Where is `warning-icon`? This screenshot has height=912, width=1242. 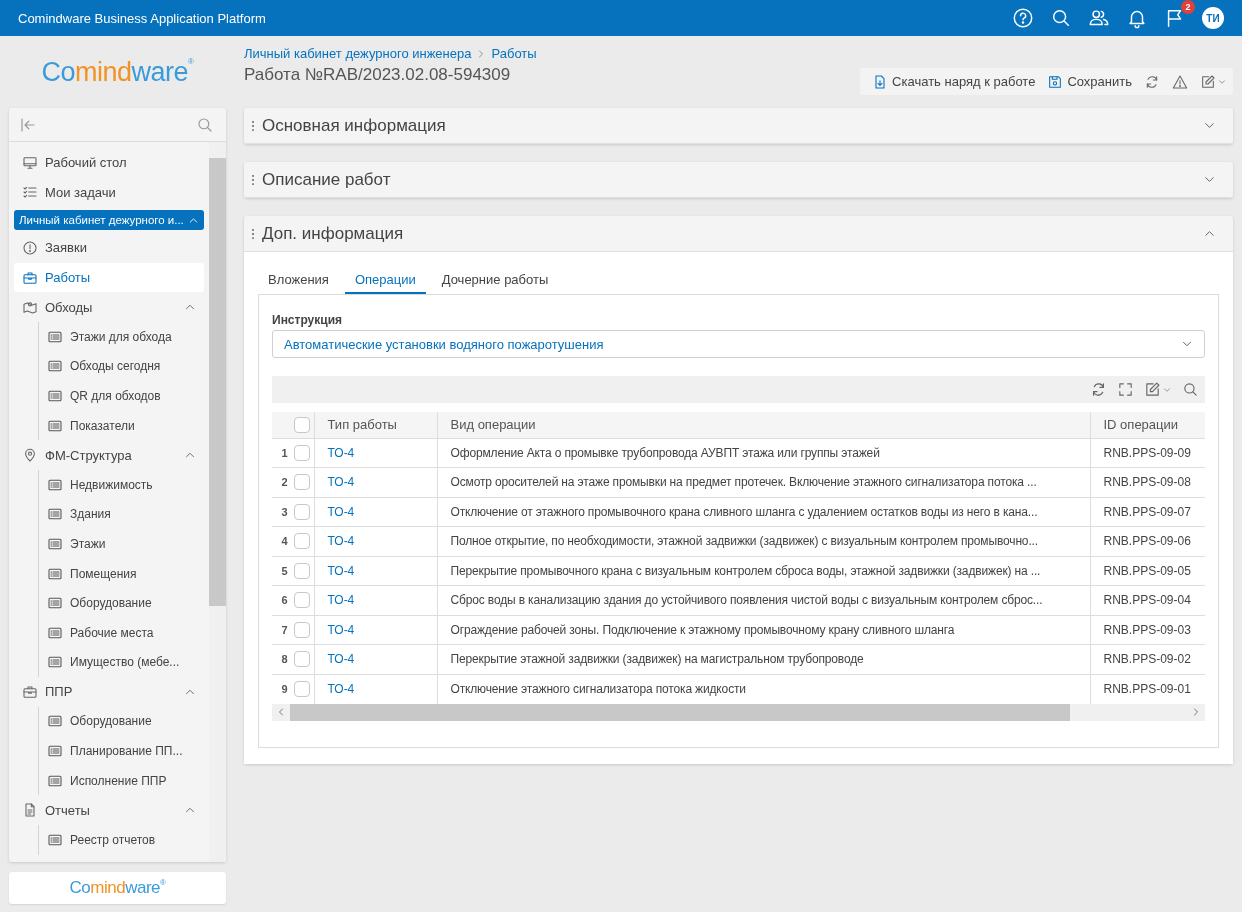
warning-icon is located at coordinates (1180, 81).